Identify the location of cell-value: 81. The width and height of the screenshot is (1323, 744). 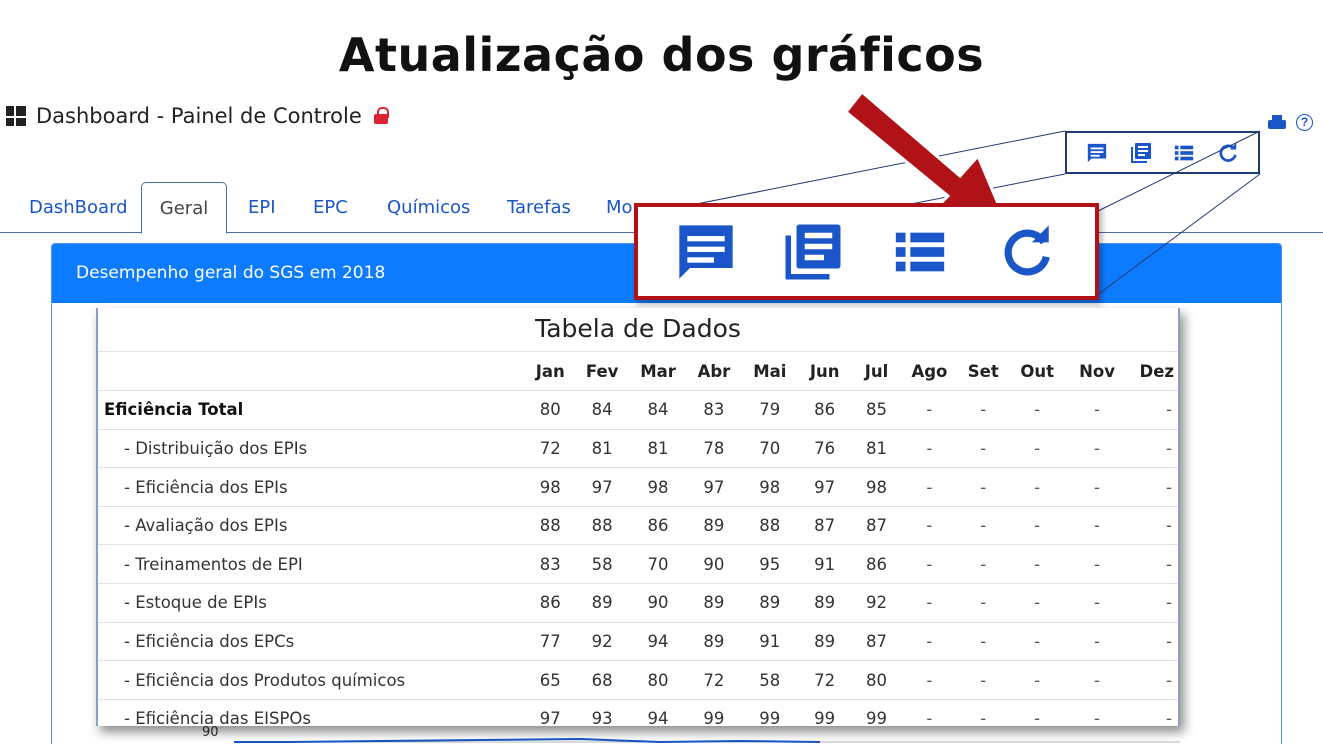
(658, 449).